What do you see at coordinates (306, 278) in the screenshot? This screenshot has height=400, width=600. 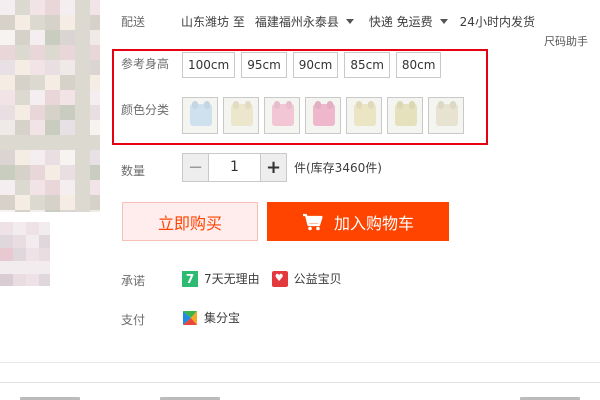 I see `promise-item-charity: ♥ 公益宝贝` at bounding box center [306, 278].